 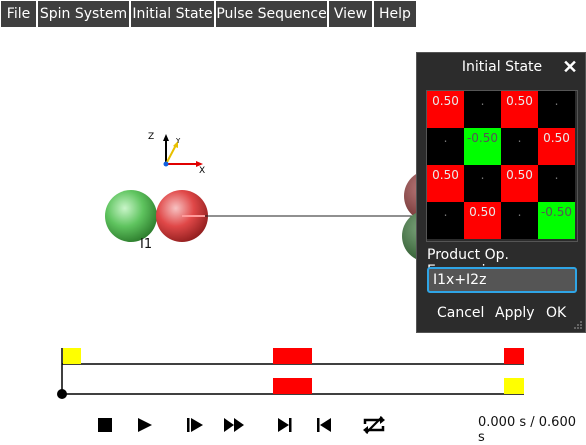 I want to click on z-axis-label: Z, so click(x=151, y=137).